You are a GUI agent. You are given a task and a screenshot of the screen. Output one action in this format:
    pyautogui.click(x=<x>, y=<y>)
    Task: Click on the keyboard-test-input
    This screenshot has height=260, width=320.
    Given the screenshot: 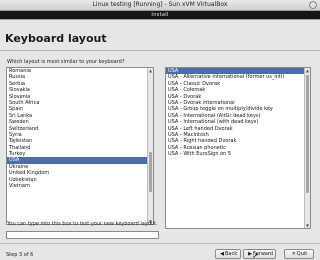 What is the action you would take?
    pyautogui.click(x=82, y=235)
    